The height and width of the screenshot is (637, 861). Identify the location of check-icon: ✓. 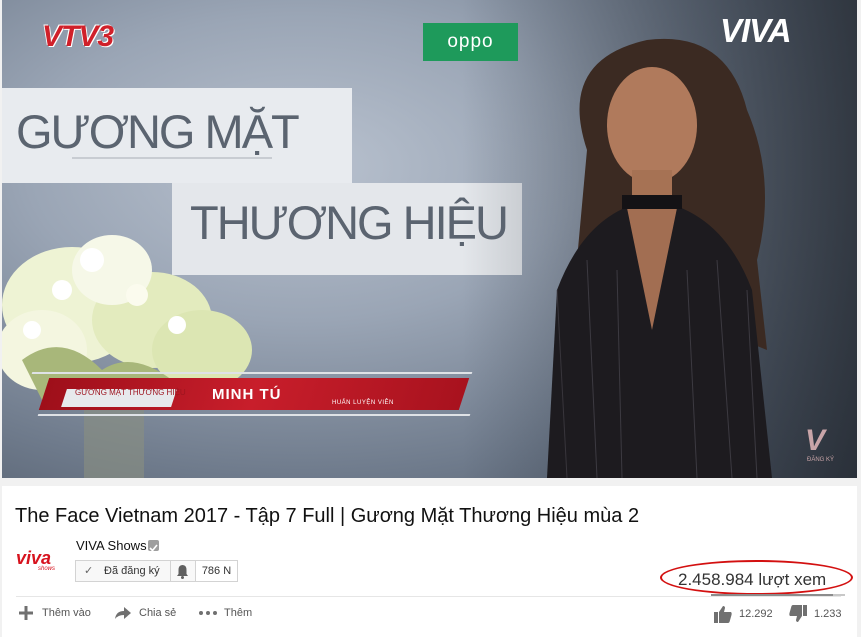
(89, 571).